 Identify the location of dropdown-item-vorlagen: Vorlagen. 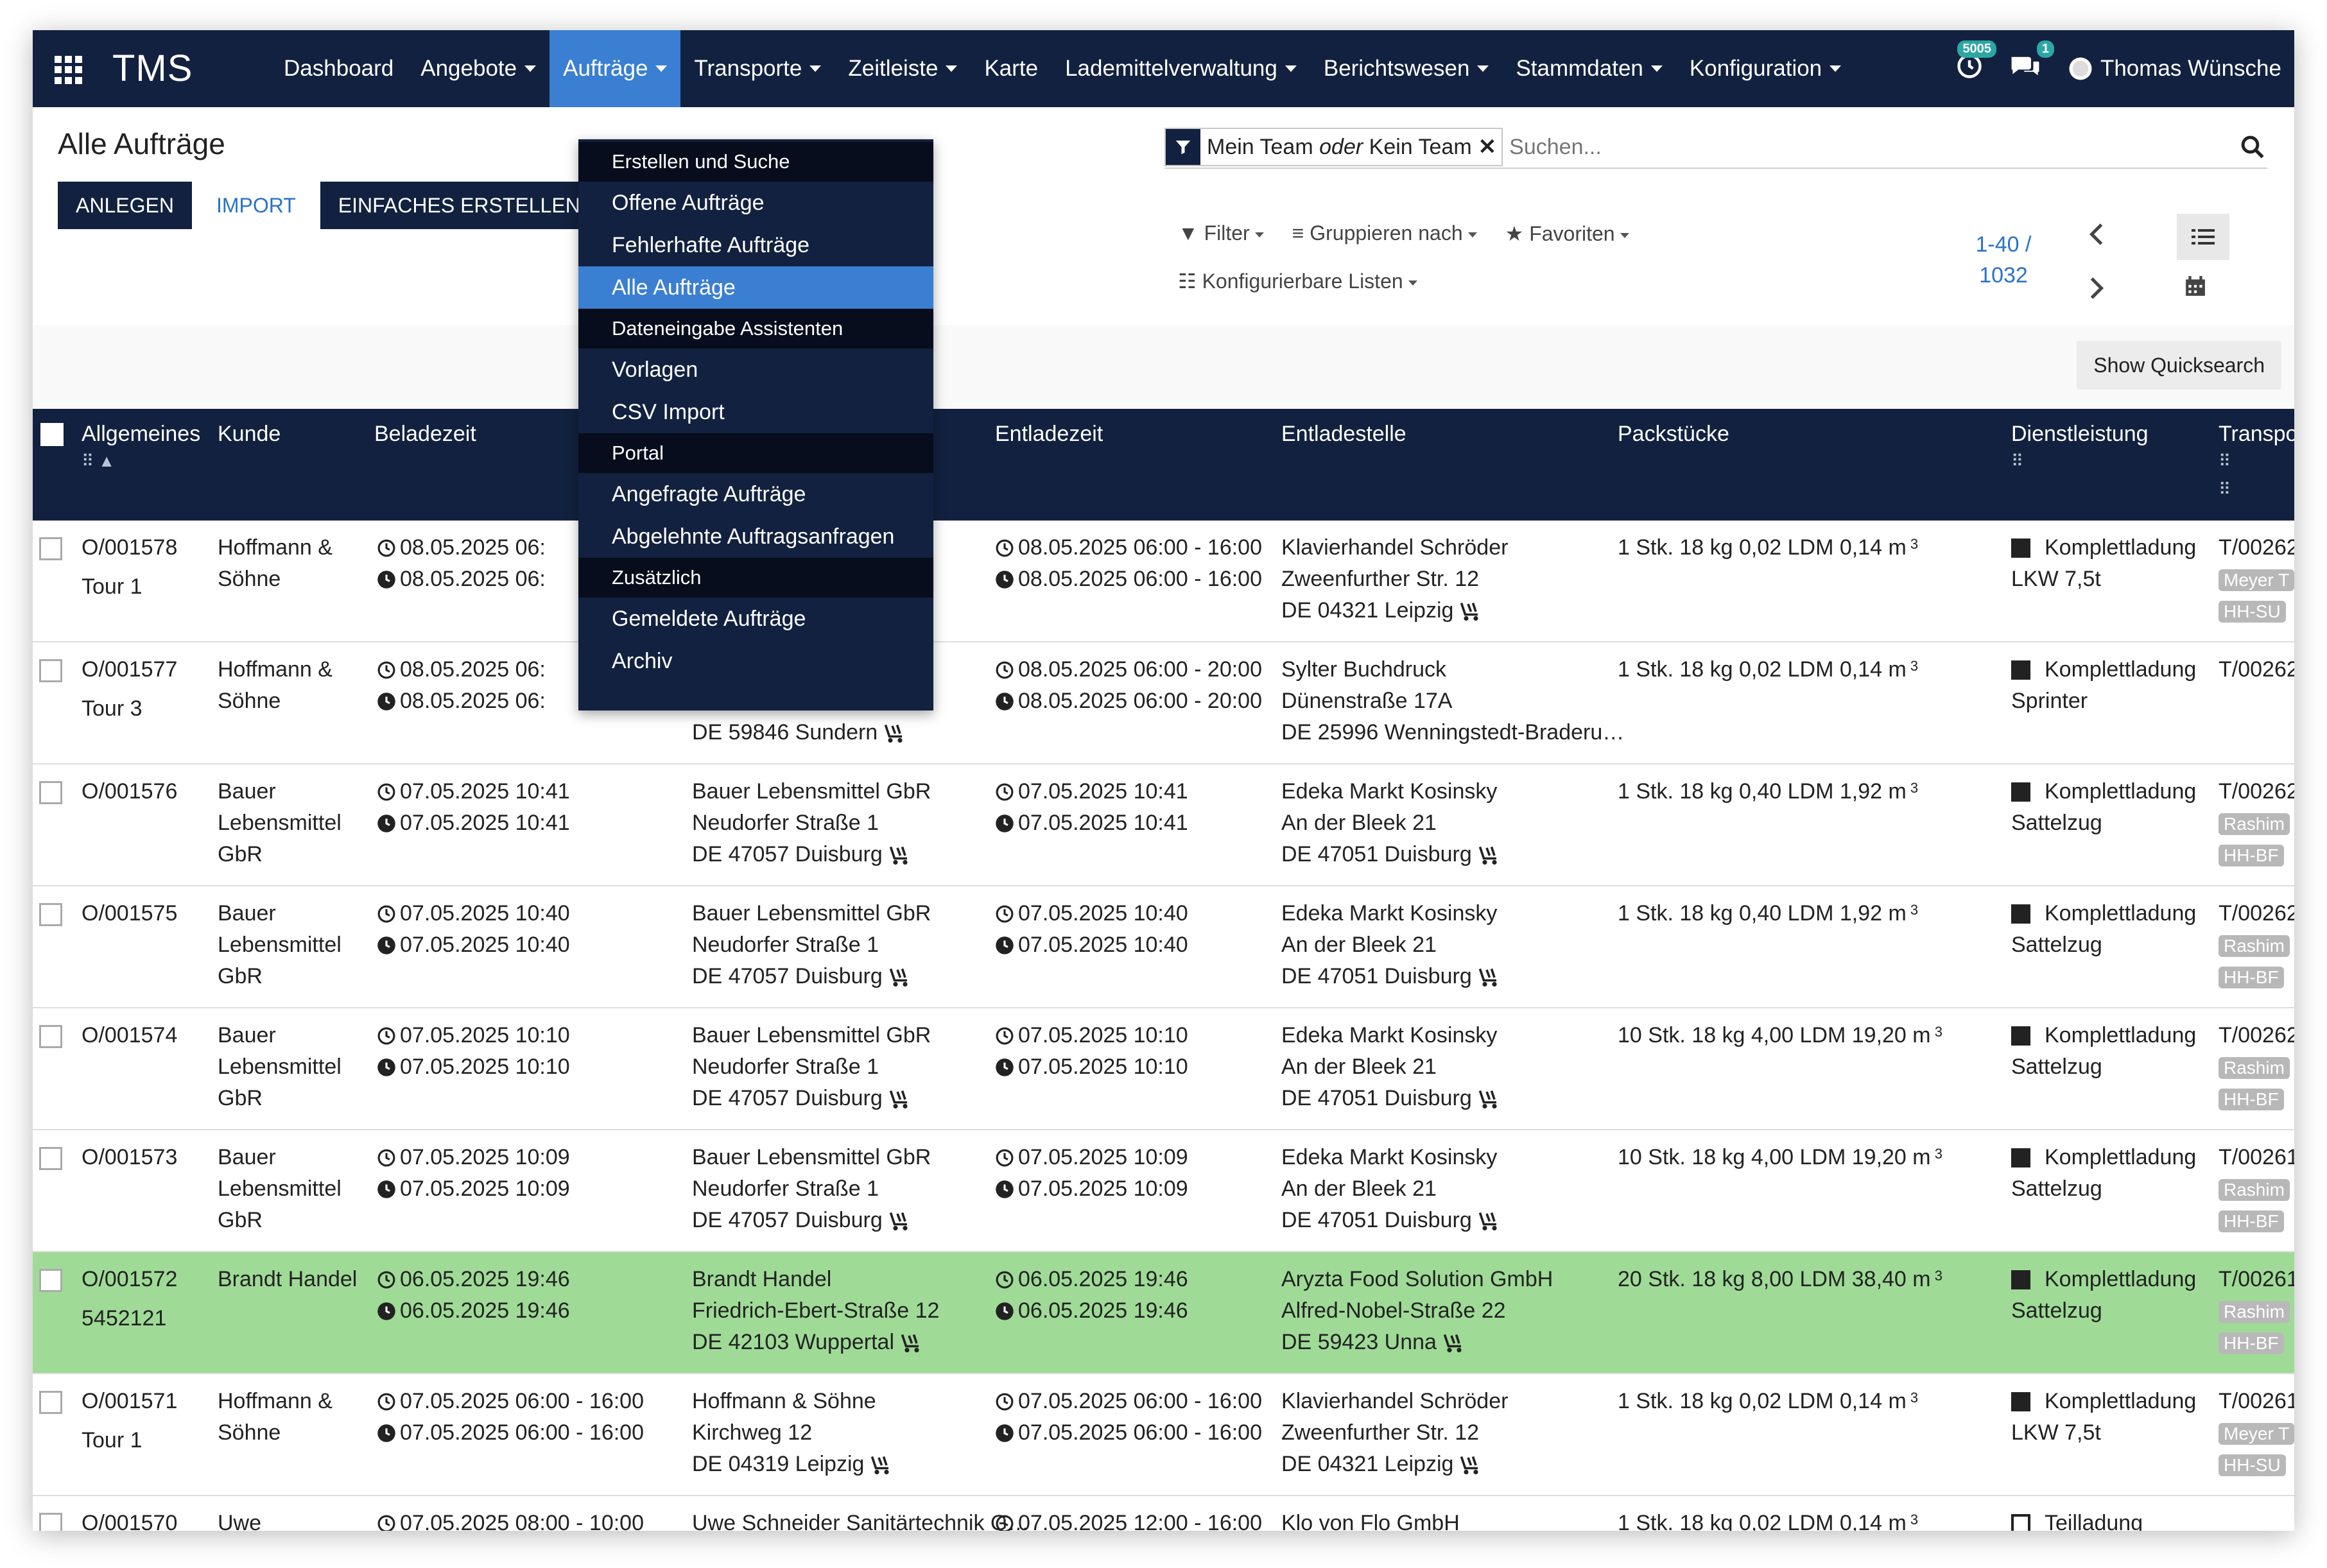
(755, 370).